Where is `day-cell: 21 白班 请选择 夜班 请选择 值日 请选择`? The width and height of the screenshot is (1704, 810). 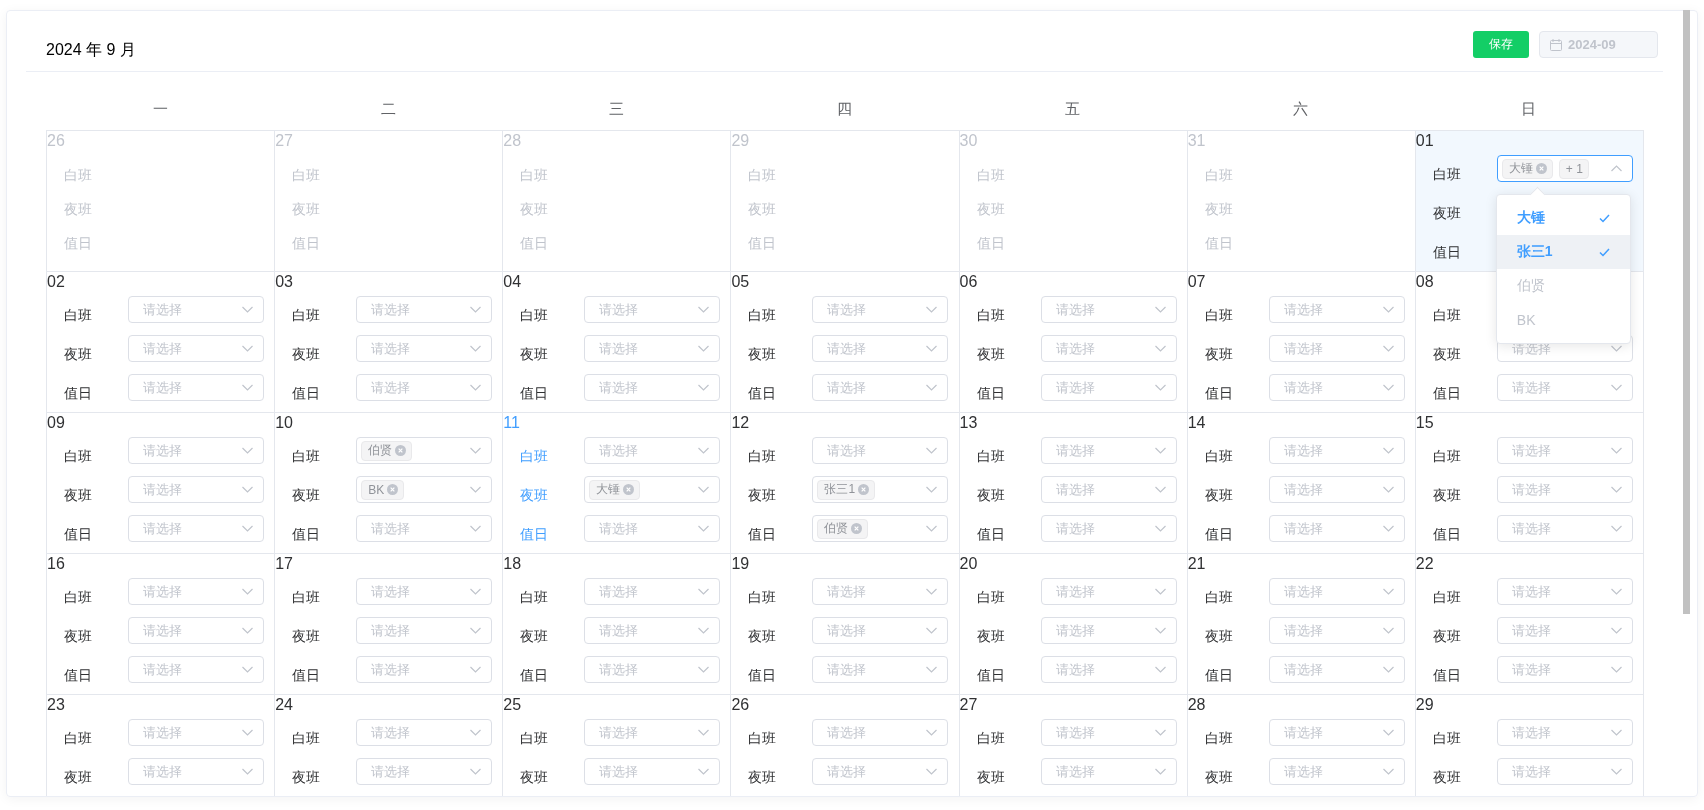
day-cell: 21 白班 请选择 夜班 请选择 值日 请选择 is located at coordinates (1301, 624).